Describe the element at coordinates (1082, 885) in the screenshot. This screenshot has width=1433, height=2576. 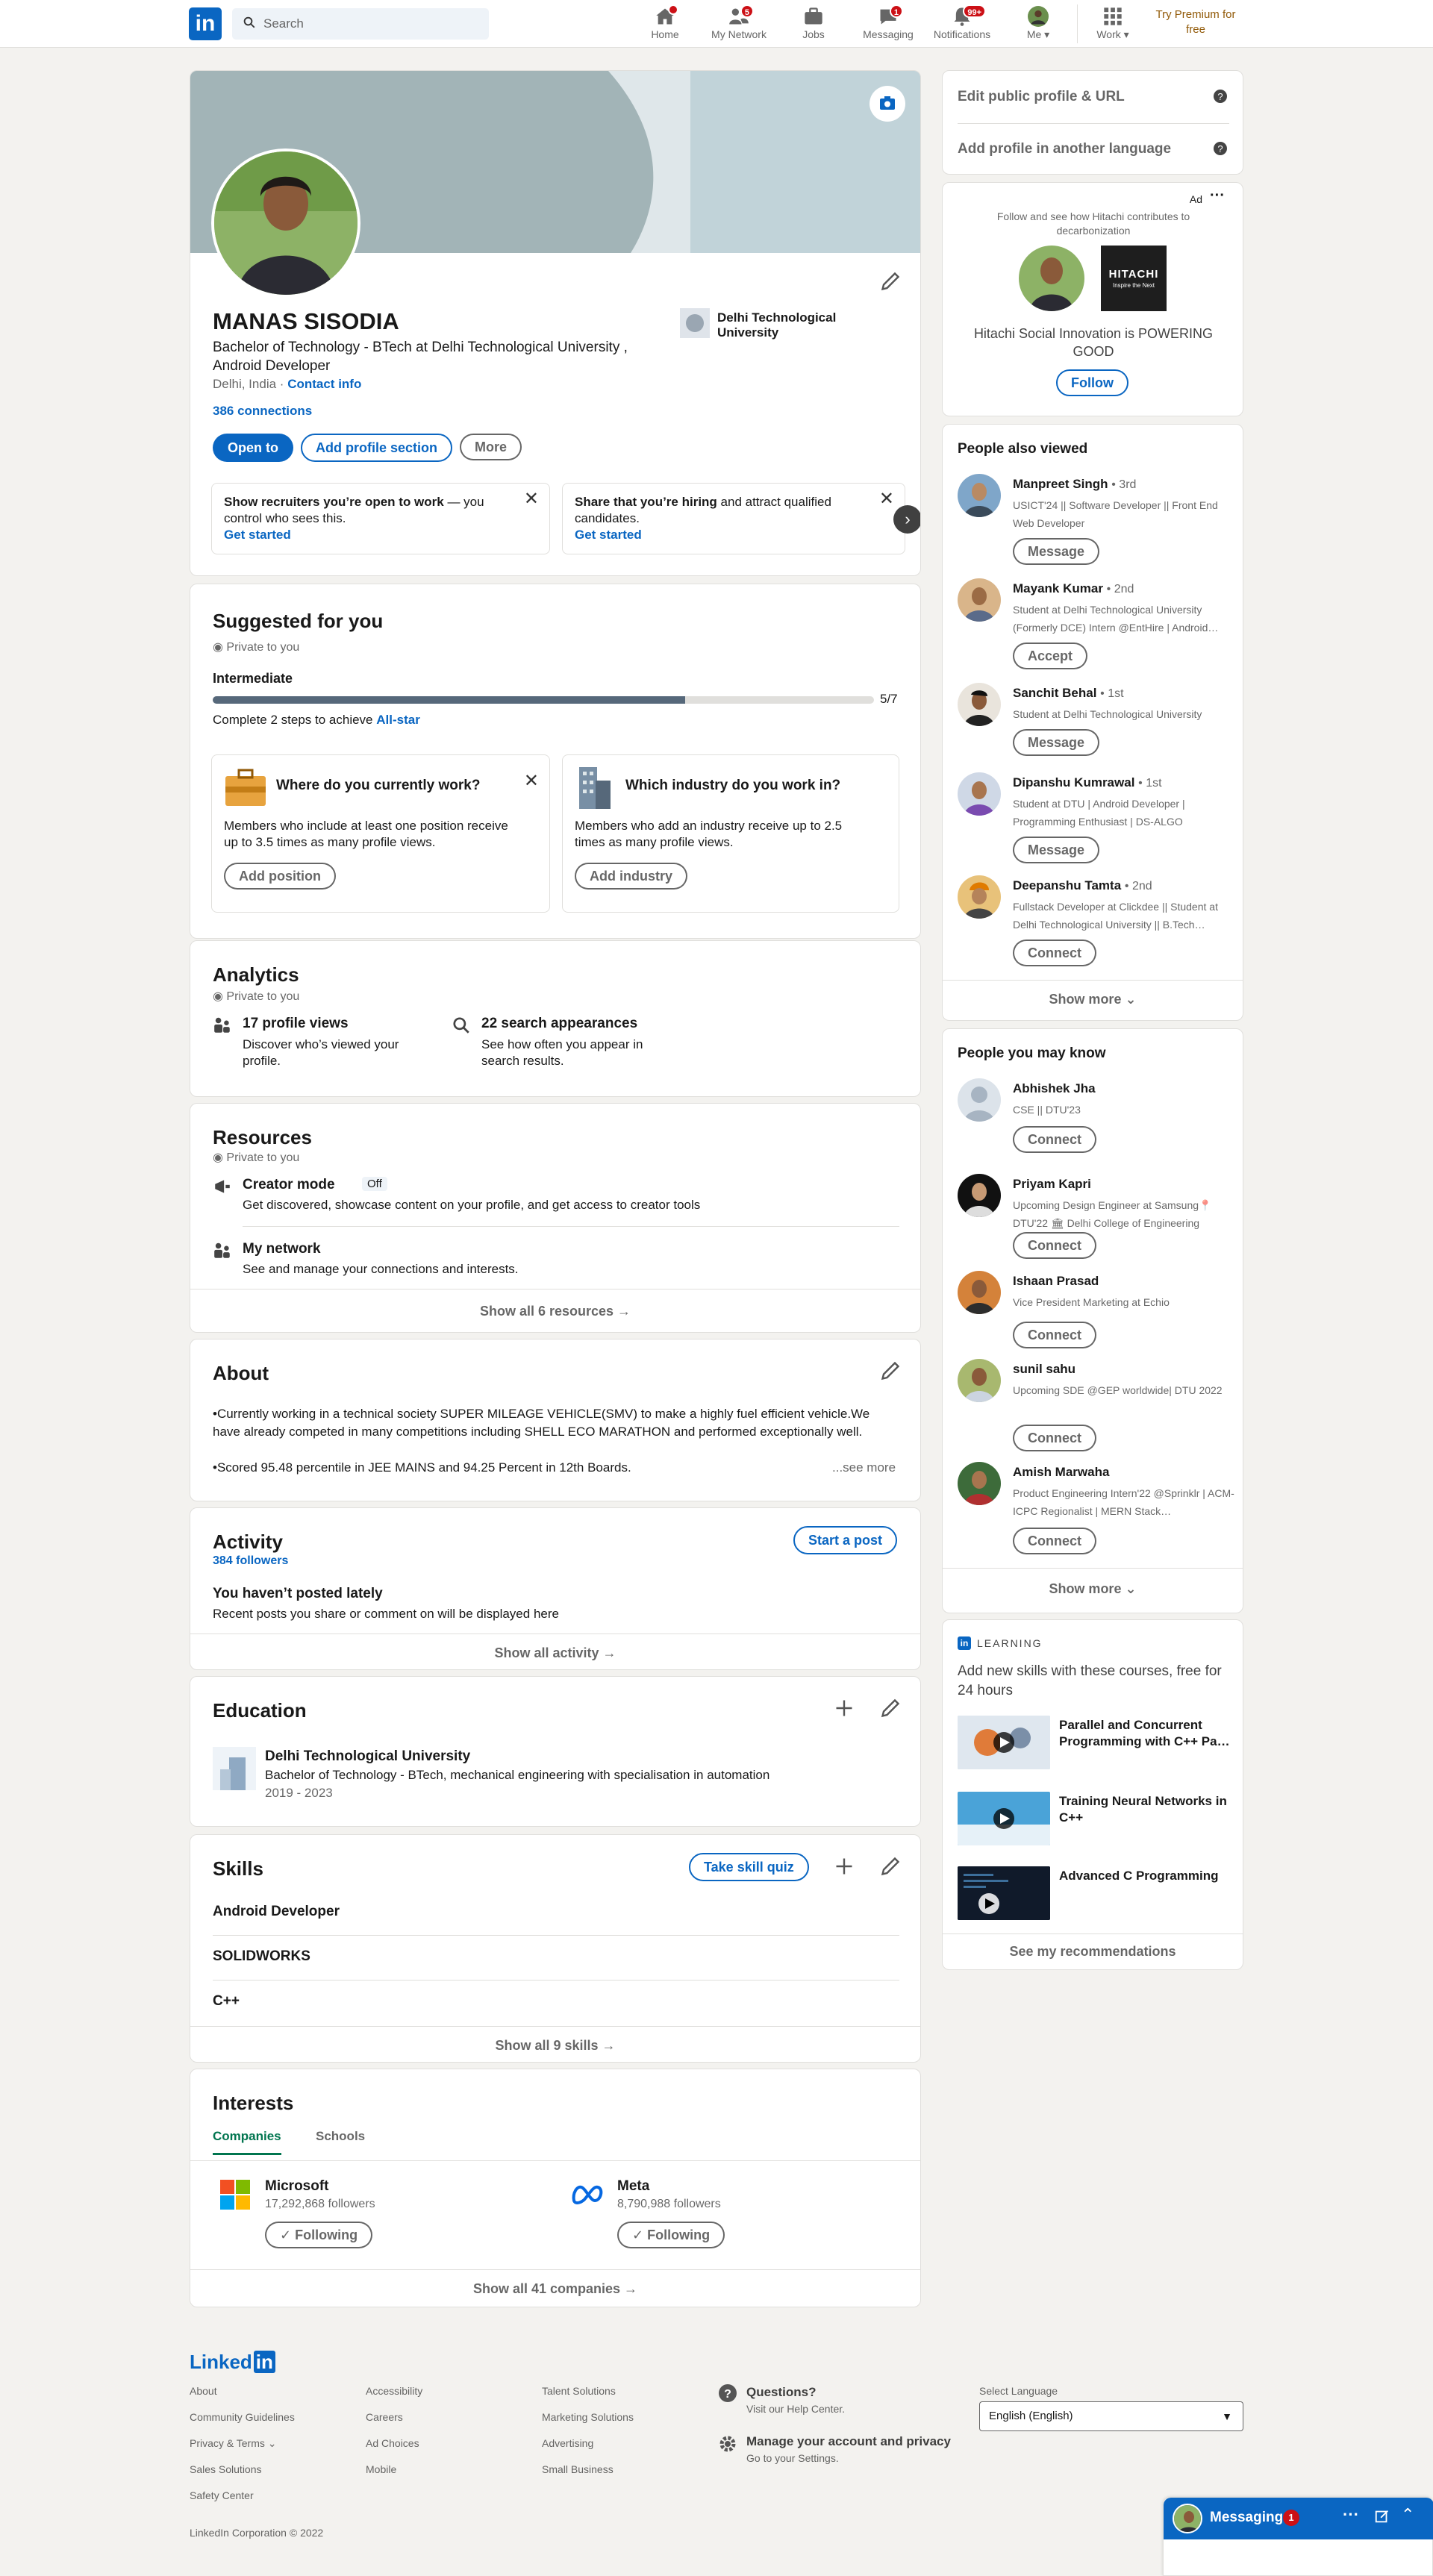
I see `person-name: Deepanshu Tamta • 2nd` at that location.